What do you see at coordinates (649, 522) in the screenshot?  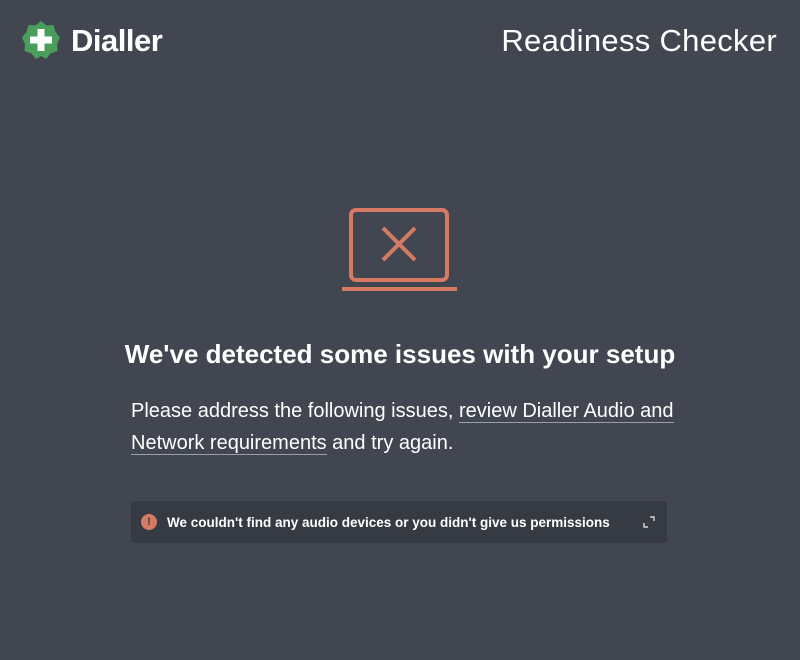 I see `expand-icon` at bounding box center [649, 522].